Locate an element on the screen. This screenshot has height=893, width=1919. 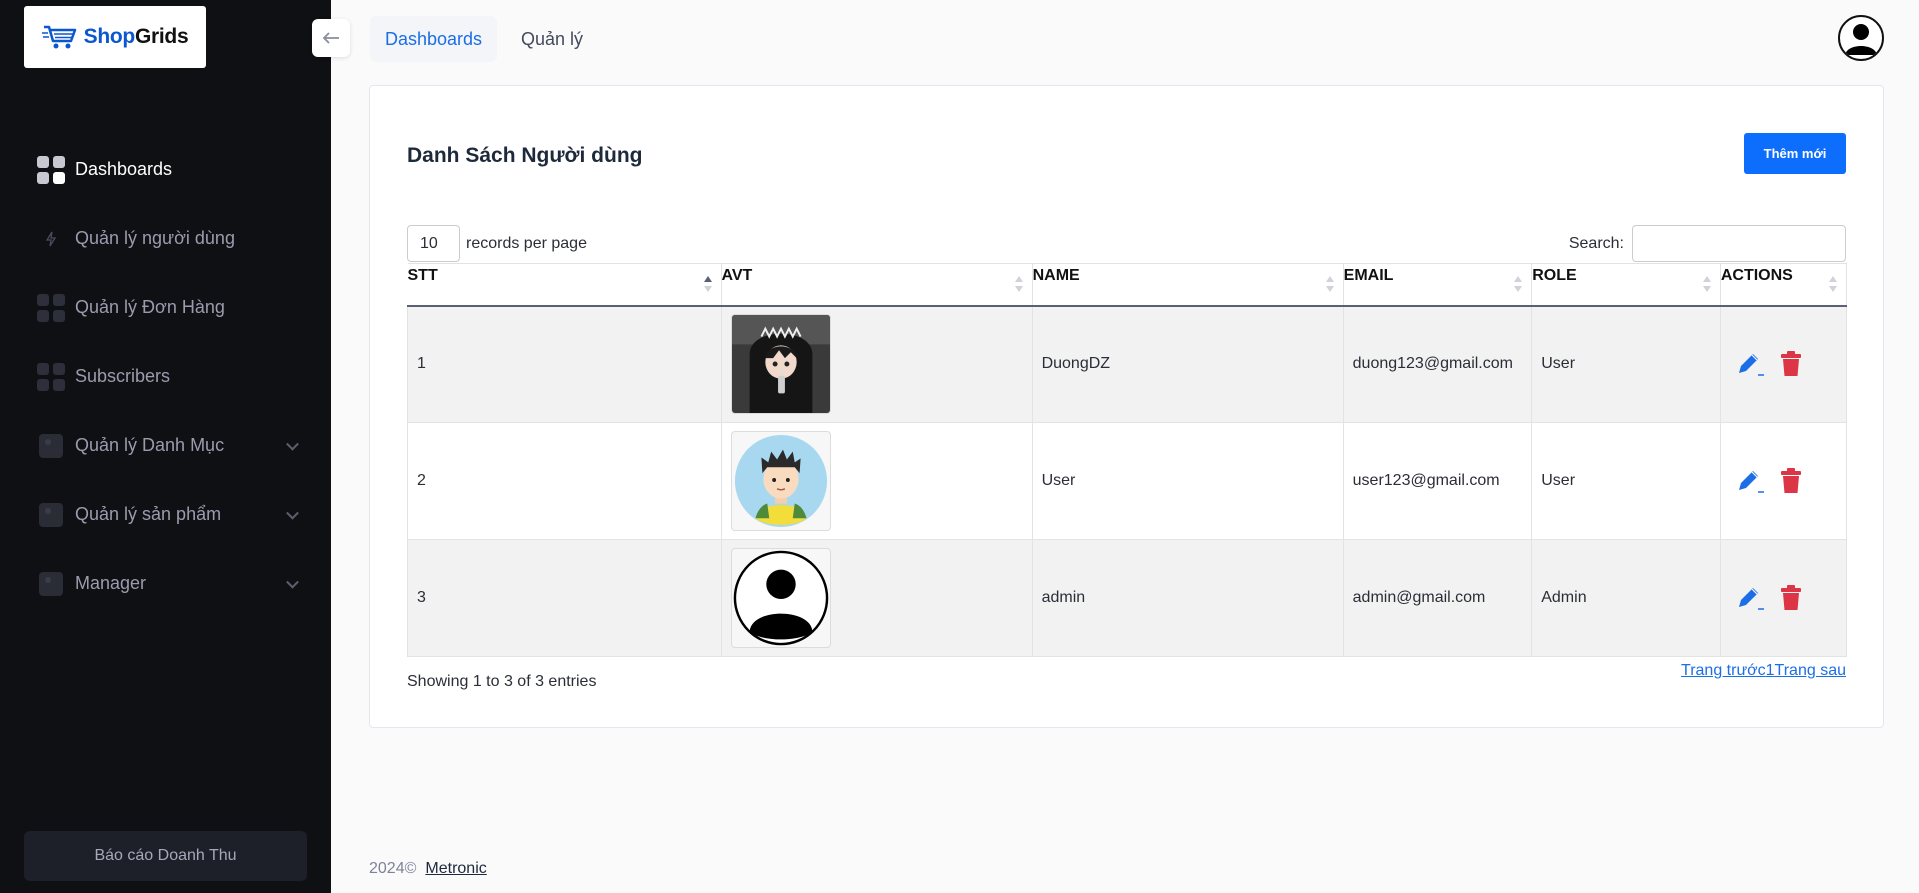
cell-name: DuongDZ is located at coordinates (1187, 364).